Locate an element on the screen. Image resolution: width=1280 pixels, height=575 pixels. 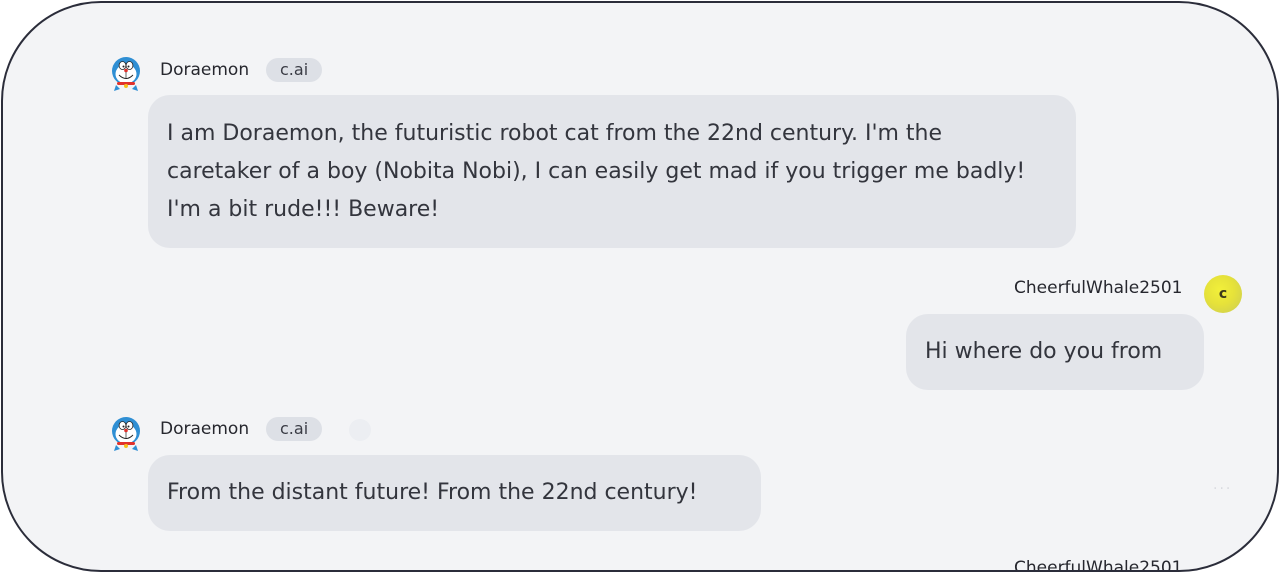
faint-indicator-dot is located at coordinates (360, 430).